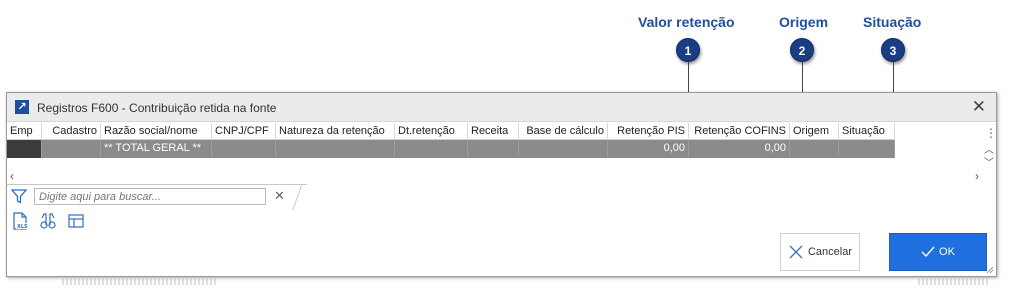  I want to click on cell-situacao, so click(867, 149).